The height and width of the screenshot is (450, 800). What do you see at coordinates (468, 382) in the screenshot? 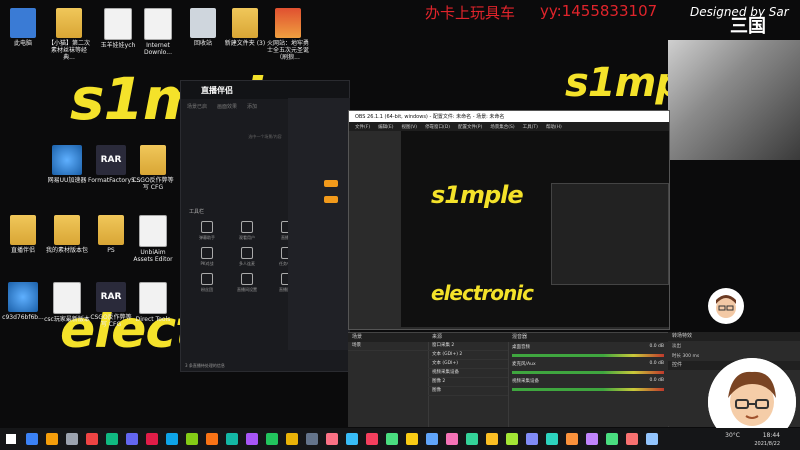
I see `source-item: 图像 2` at bounding box center [468, 382].